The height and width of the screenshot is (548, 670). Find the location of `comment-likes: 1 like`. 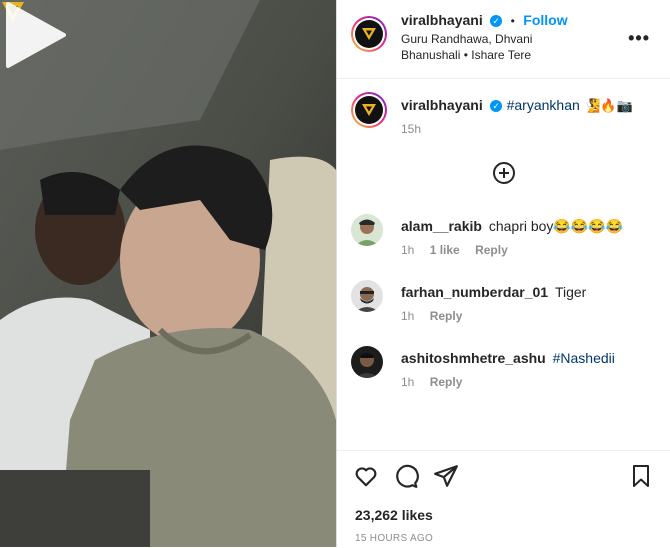

comment-likes: 1 like is located at coordinates (445, 250).